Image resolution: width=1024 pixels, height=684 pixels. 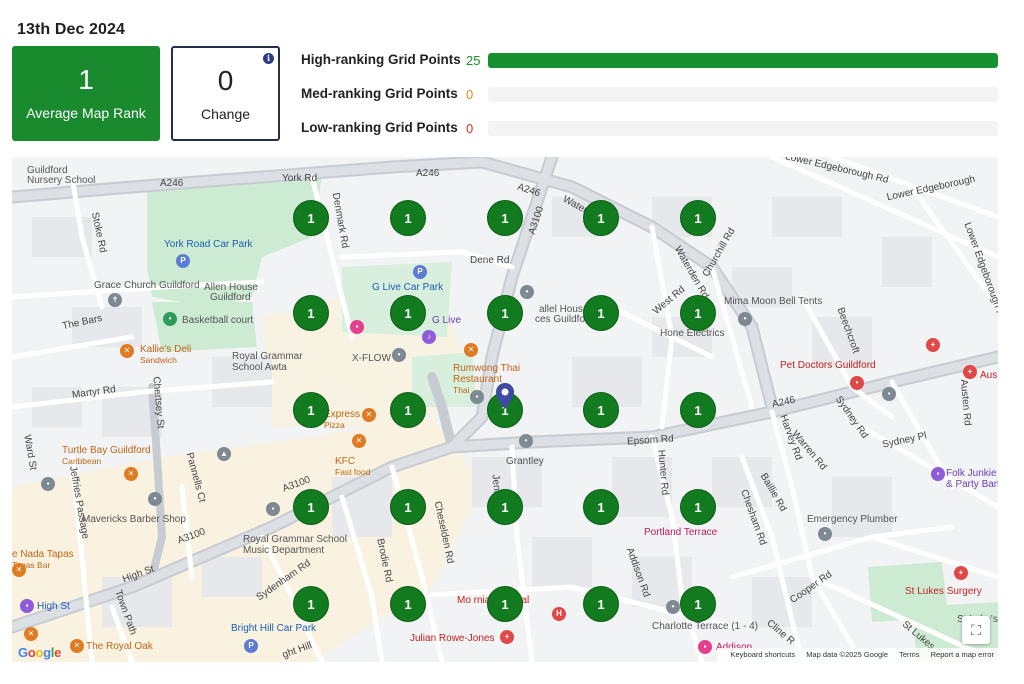 What do you see at coordinates (225, 114) in the screenshot?
I see `change-label: Change` at bounding box center [225, 114].